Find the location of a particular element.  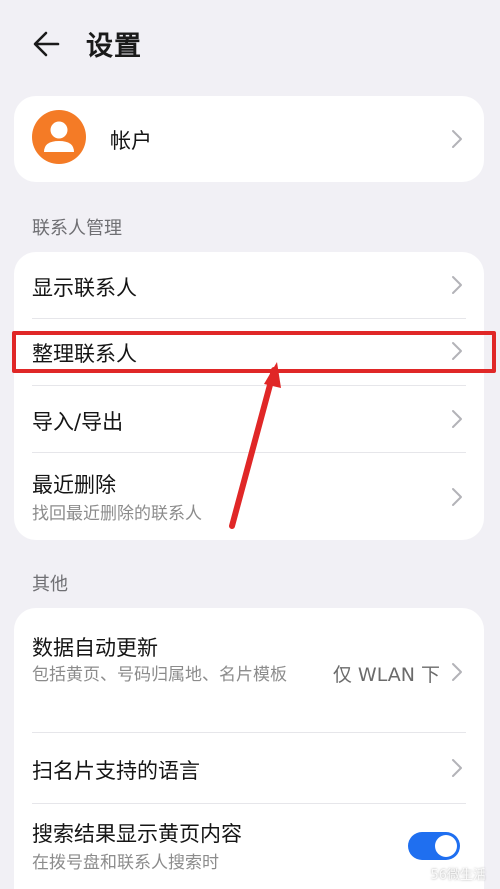

auto-update-row: 数据自动更新 包括黄页、号码归属地、名片模板 仅 WLAN 下 is located at coordinates (249, 670).